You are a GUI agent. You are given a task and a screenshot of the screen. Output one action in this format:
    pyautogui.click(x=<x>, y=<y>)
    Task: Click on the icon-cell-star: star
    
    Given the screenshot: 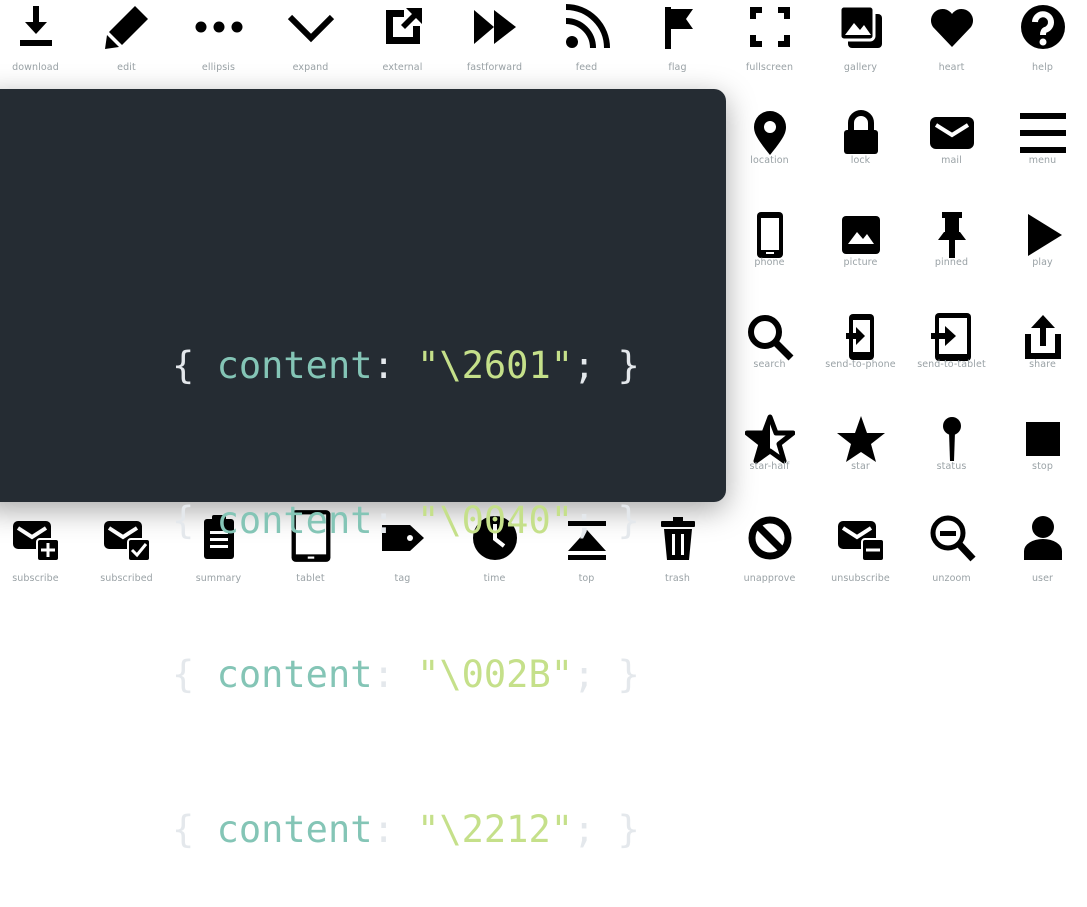 What is the action you would take?
    pyautogui.click(x=860, y=446)
    